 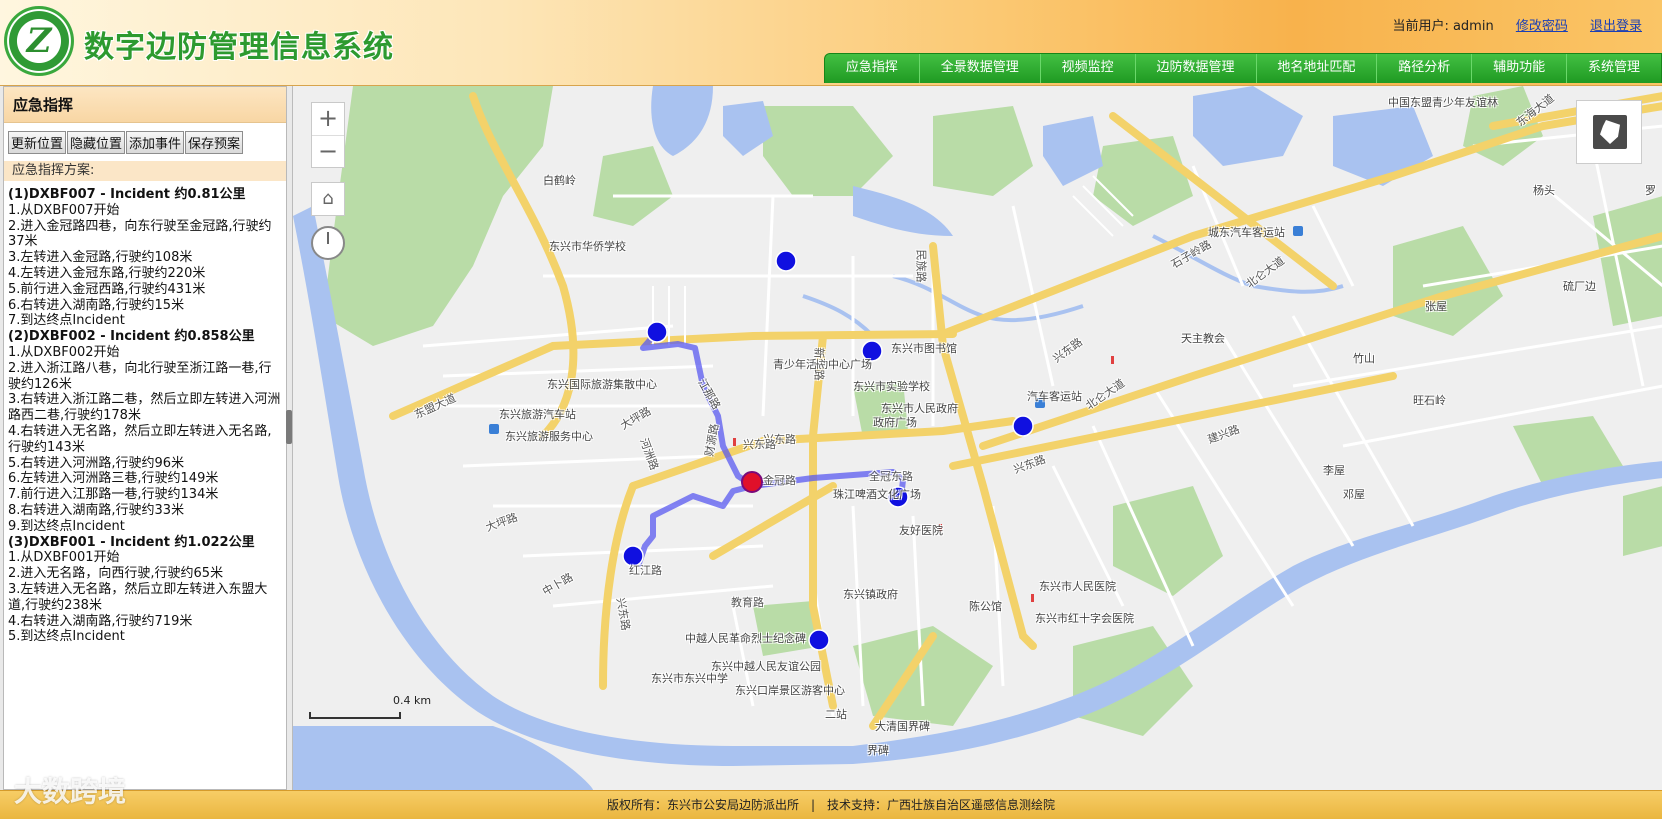 I want to click on zoom-in-button: +, so click(x=328, y=119).